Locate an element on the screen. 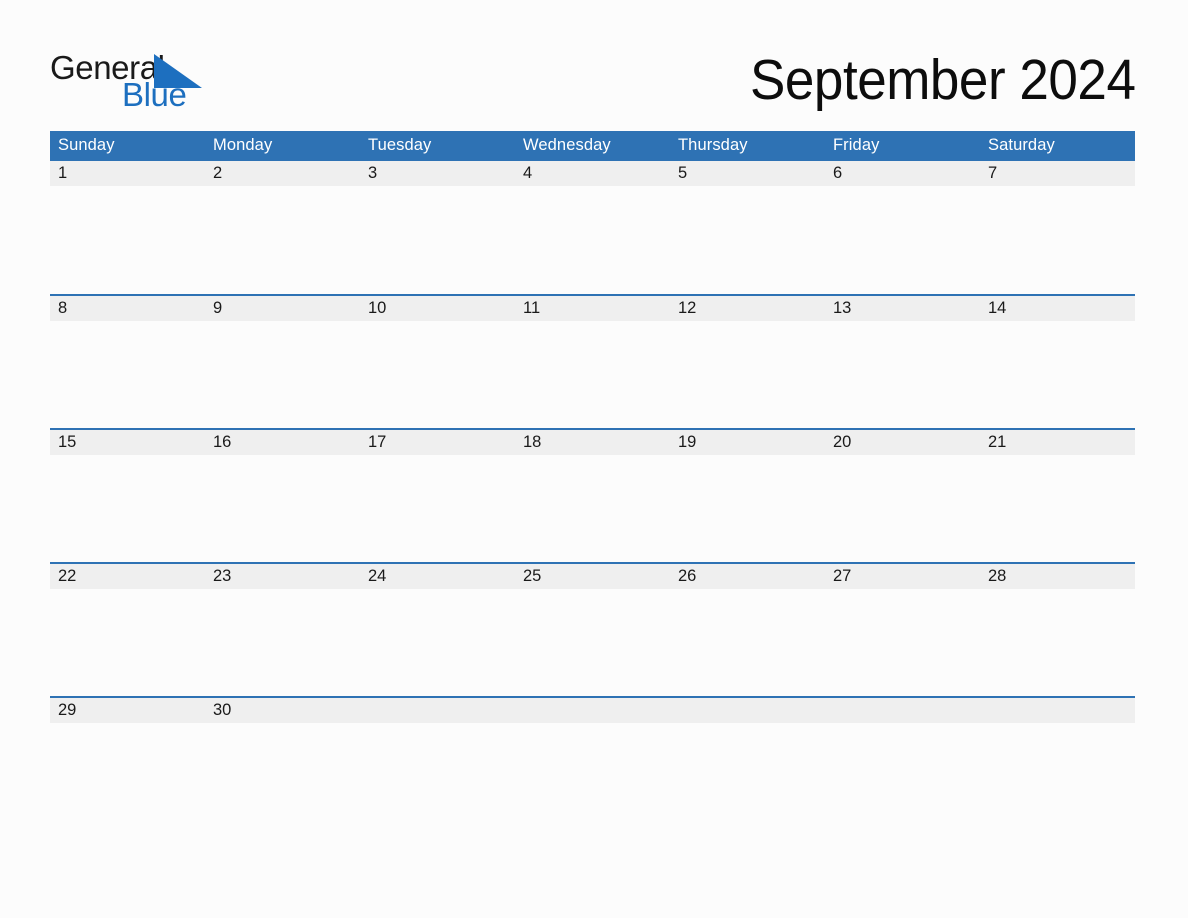 The image size is (1188, 918). day-cell: 16 is located at coordinates (282, 495).